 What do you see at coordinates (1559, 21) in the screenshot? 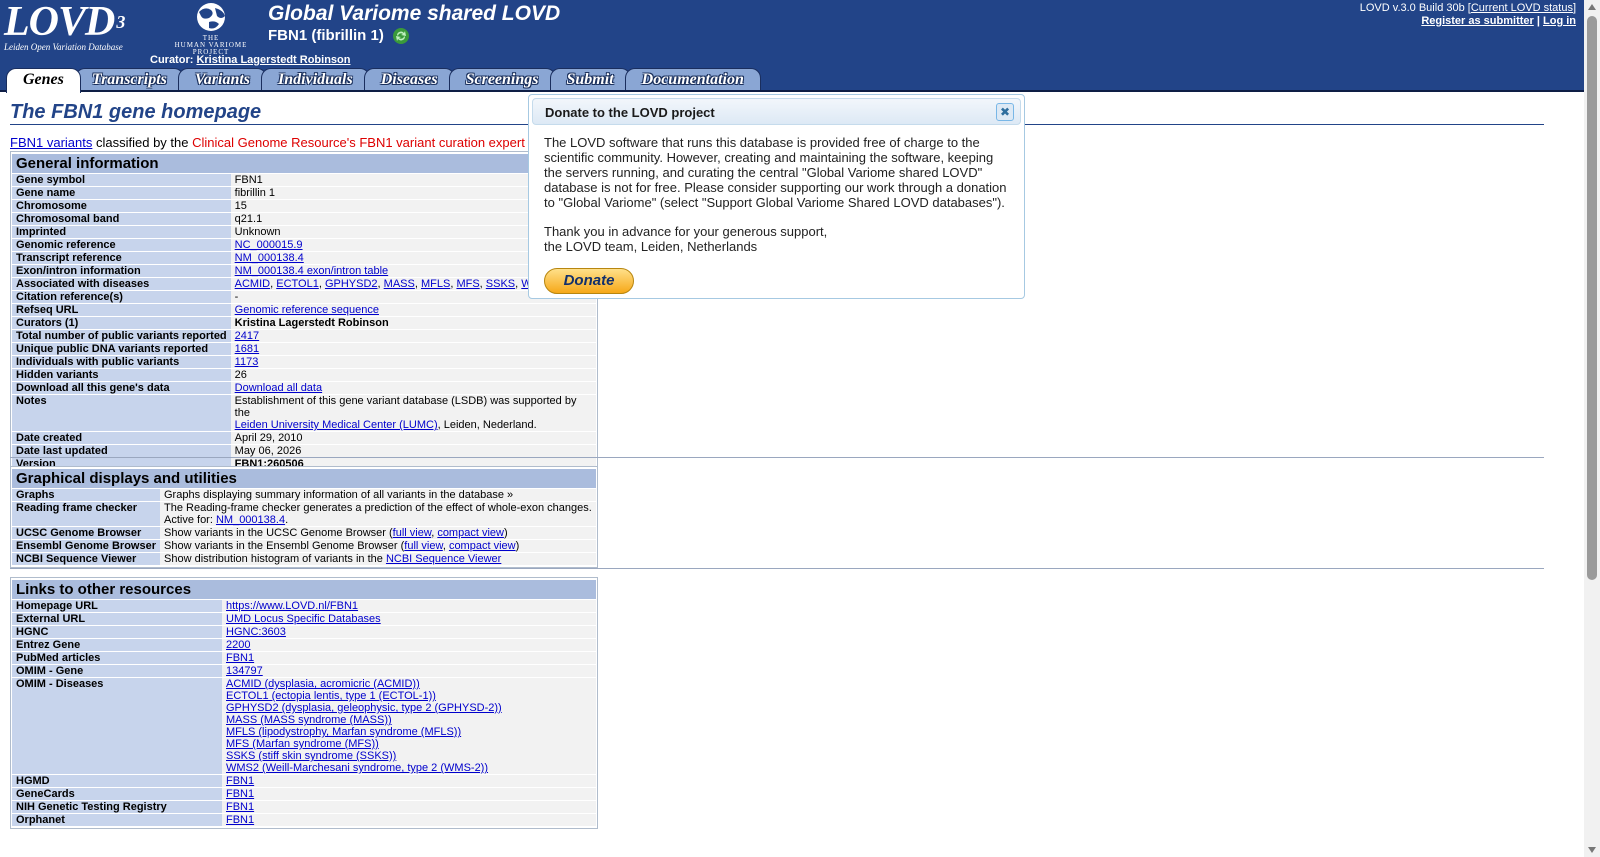
I see `login-link: Log in` at bounding box center [1559, 21].